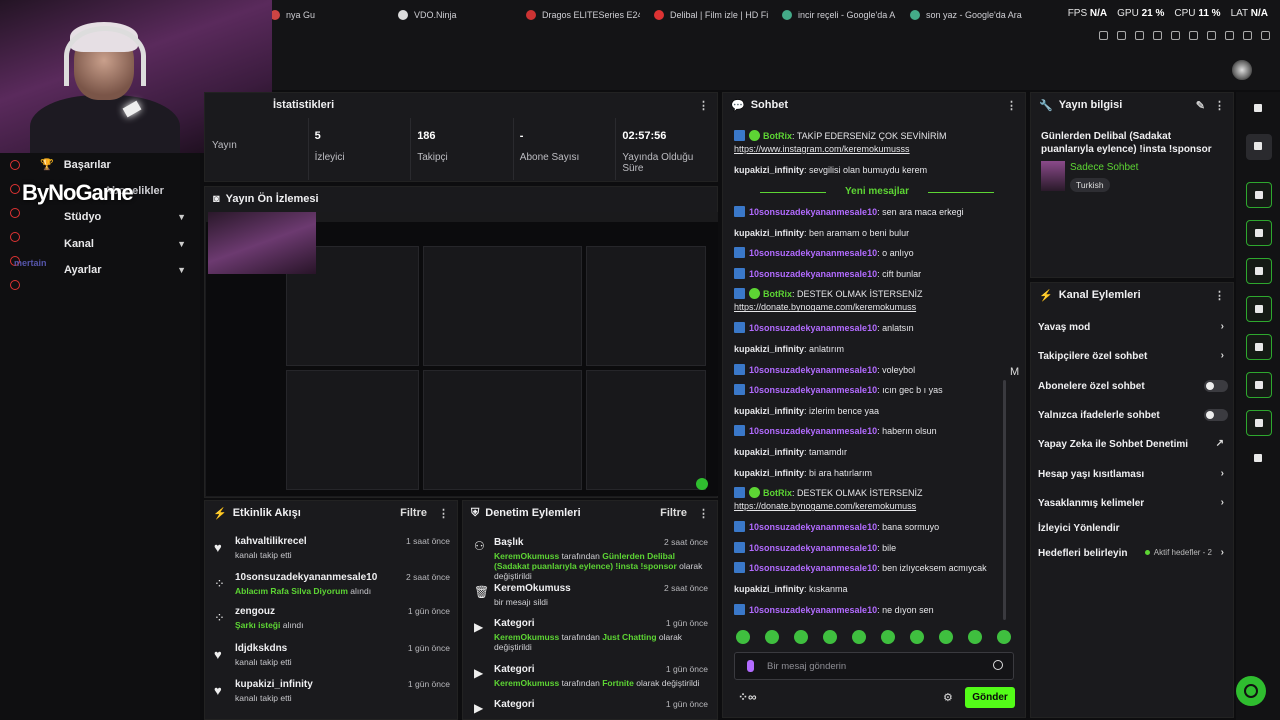 Image resolution: width=1280 pixels, height=720 pixels. I want to click on menu-icon, so click(1265, 35).